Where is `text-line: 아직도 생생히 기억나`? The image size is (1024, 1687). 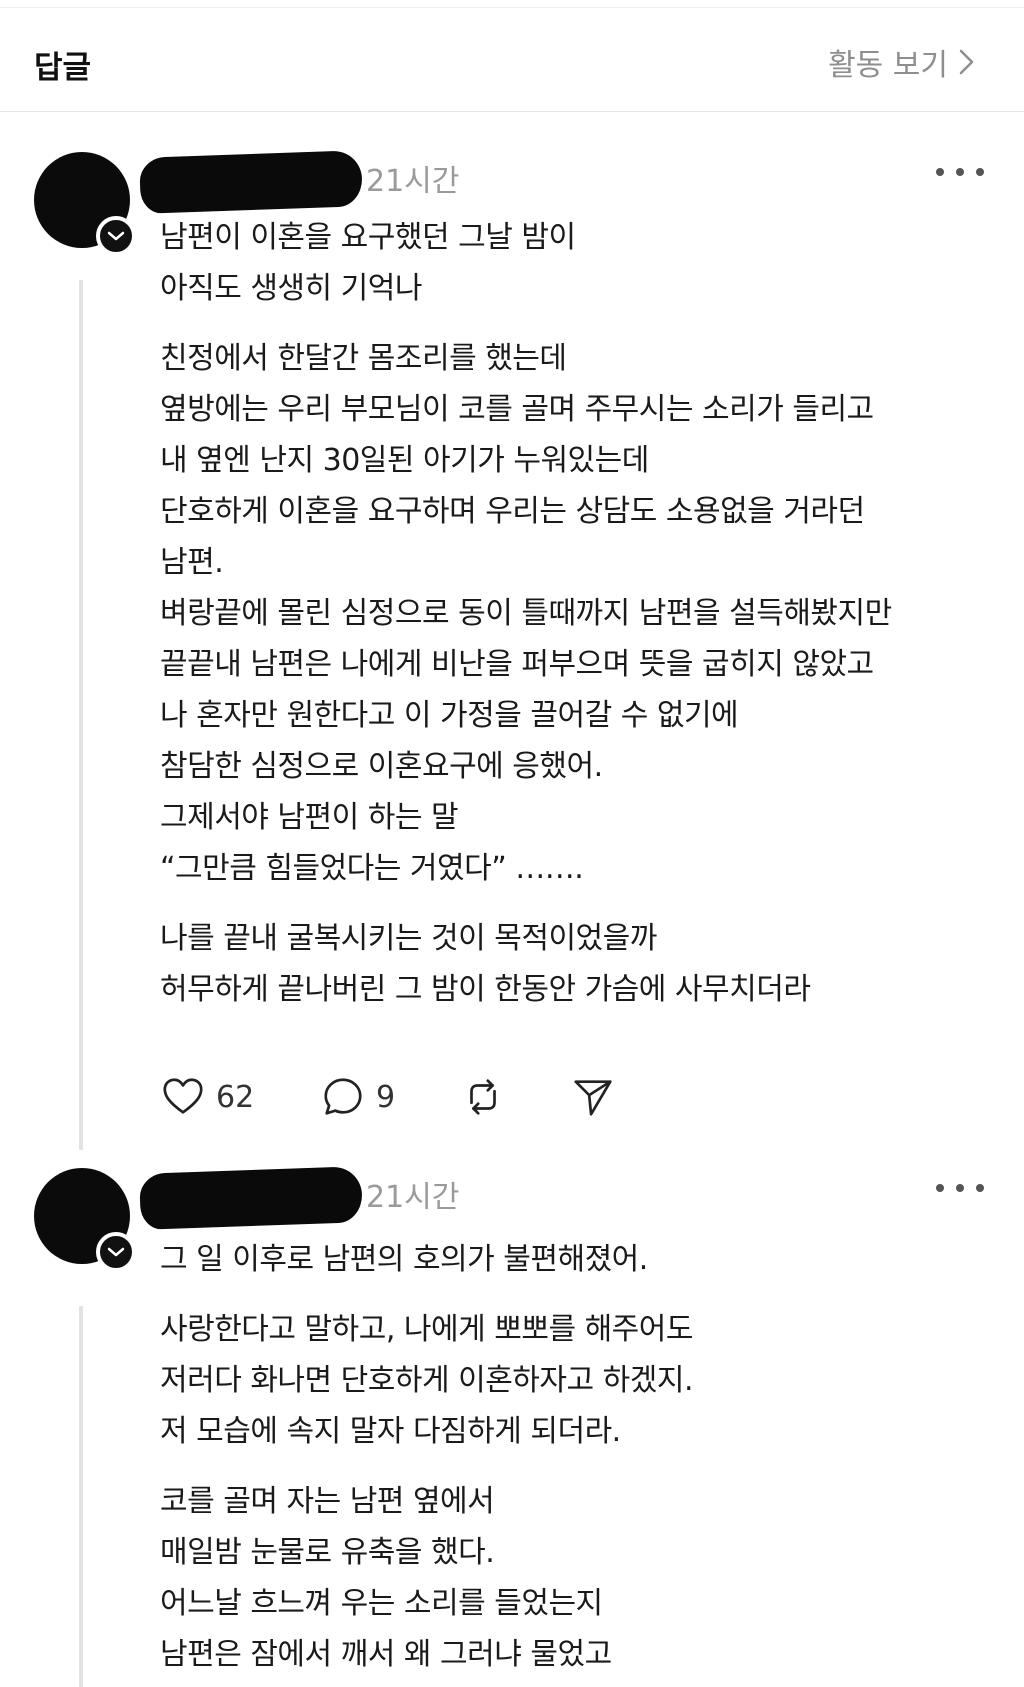
text-line: 아직도 생생히 기억나 is located at coordinates (291, 288).